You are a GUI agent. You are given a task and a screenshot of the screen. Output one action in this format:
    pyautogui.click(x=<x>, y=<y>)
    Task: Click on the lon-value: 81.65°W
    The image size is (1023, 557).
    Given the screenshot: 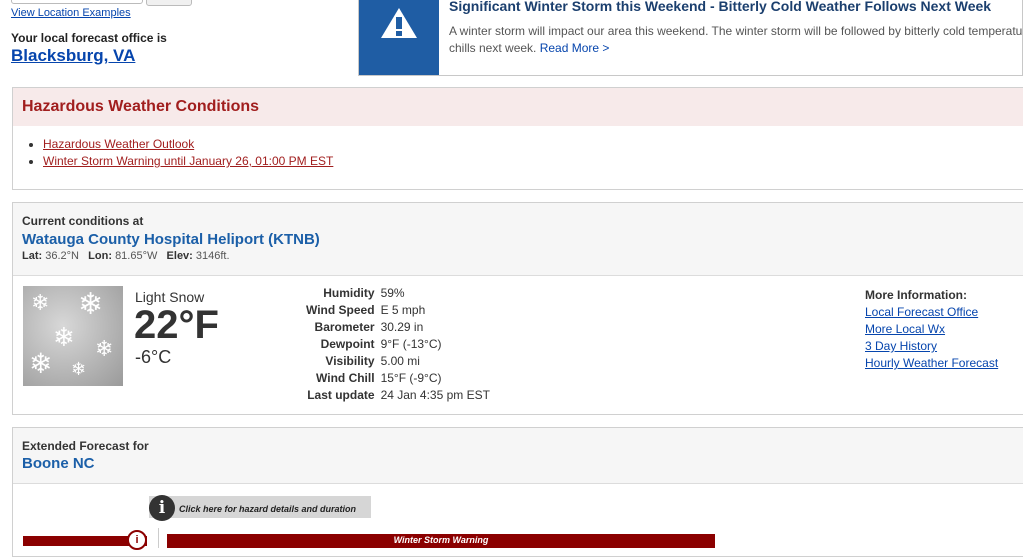 What is the action you would take?
    pyautogui.click(x=136, y=256)
    